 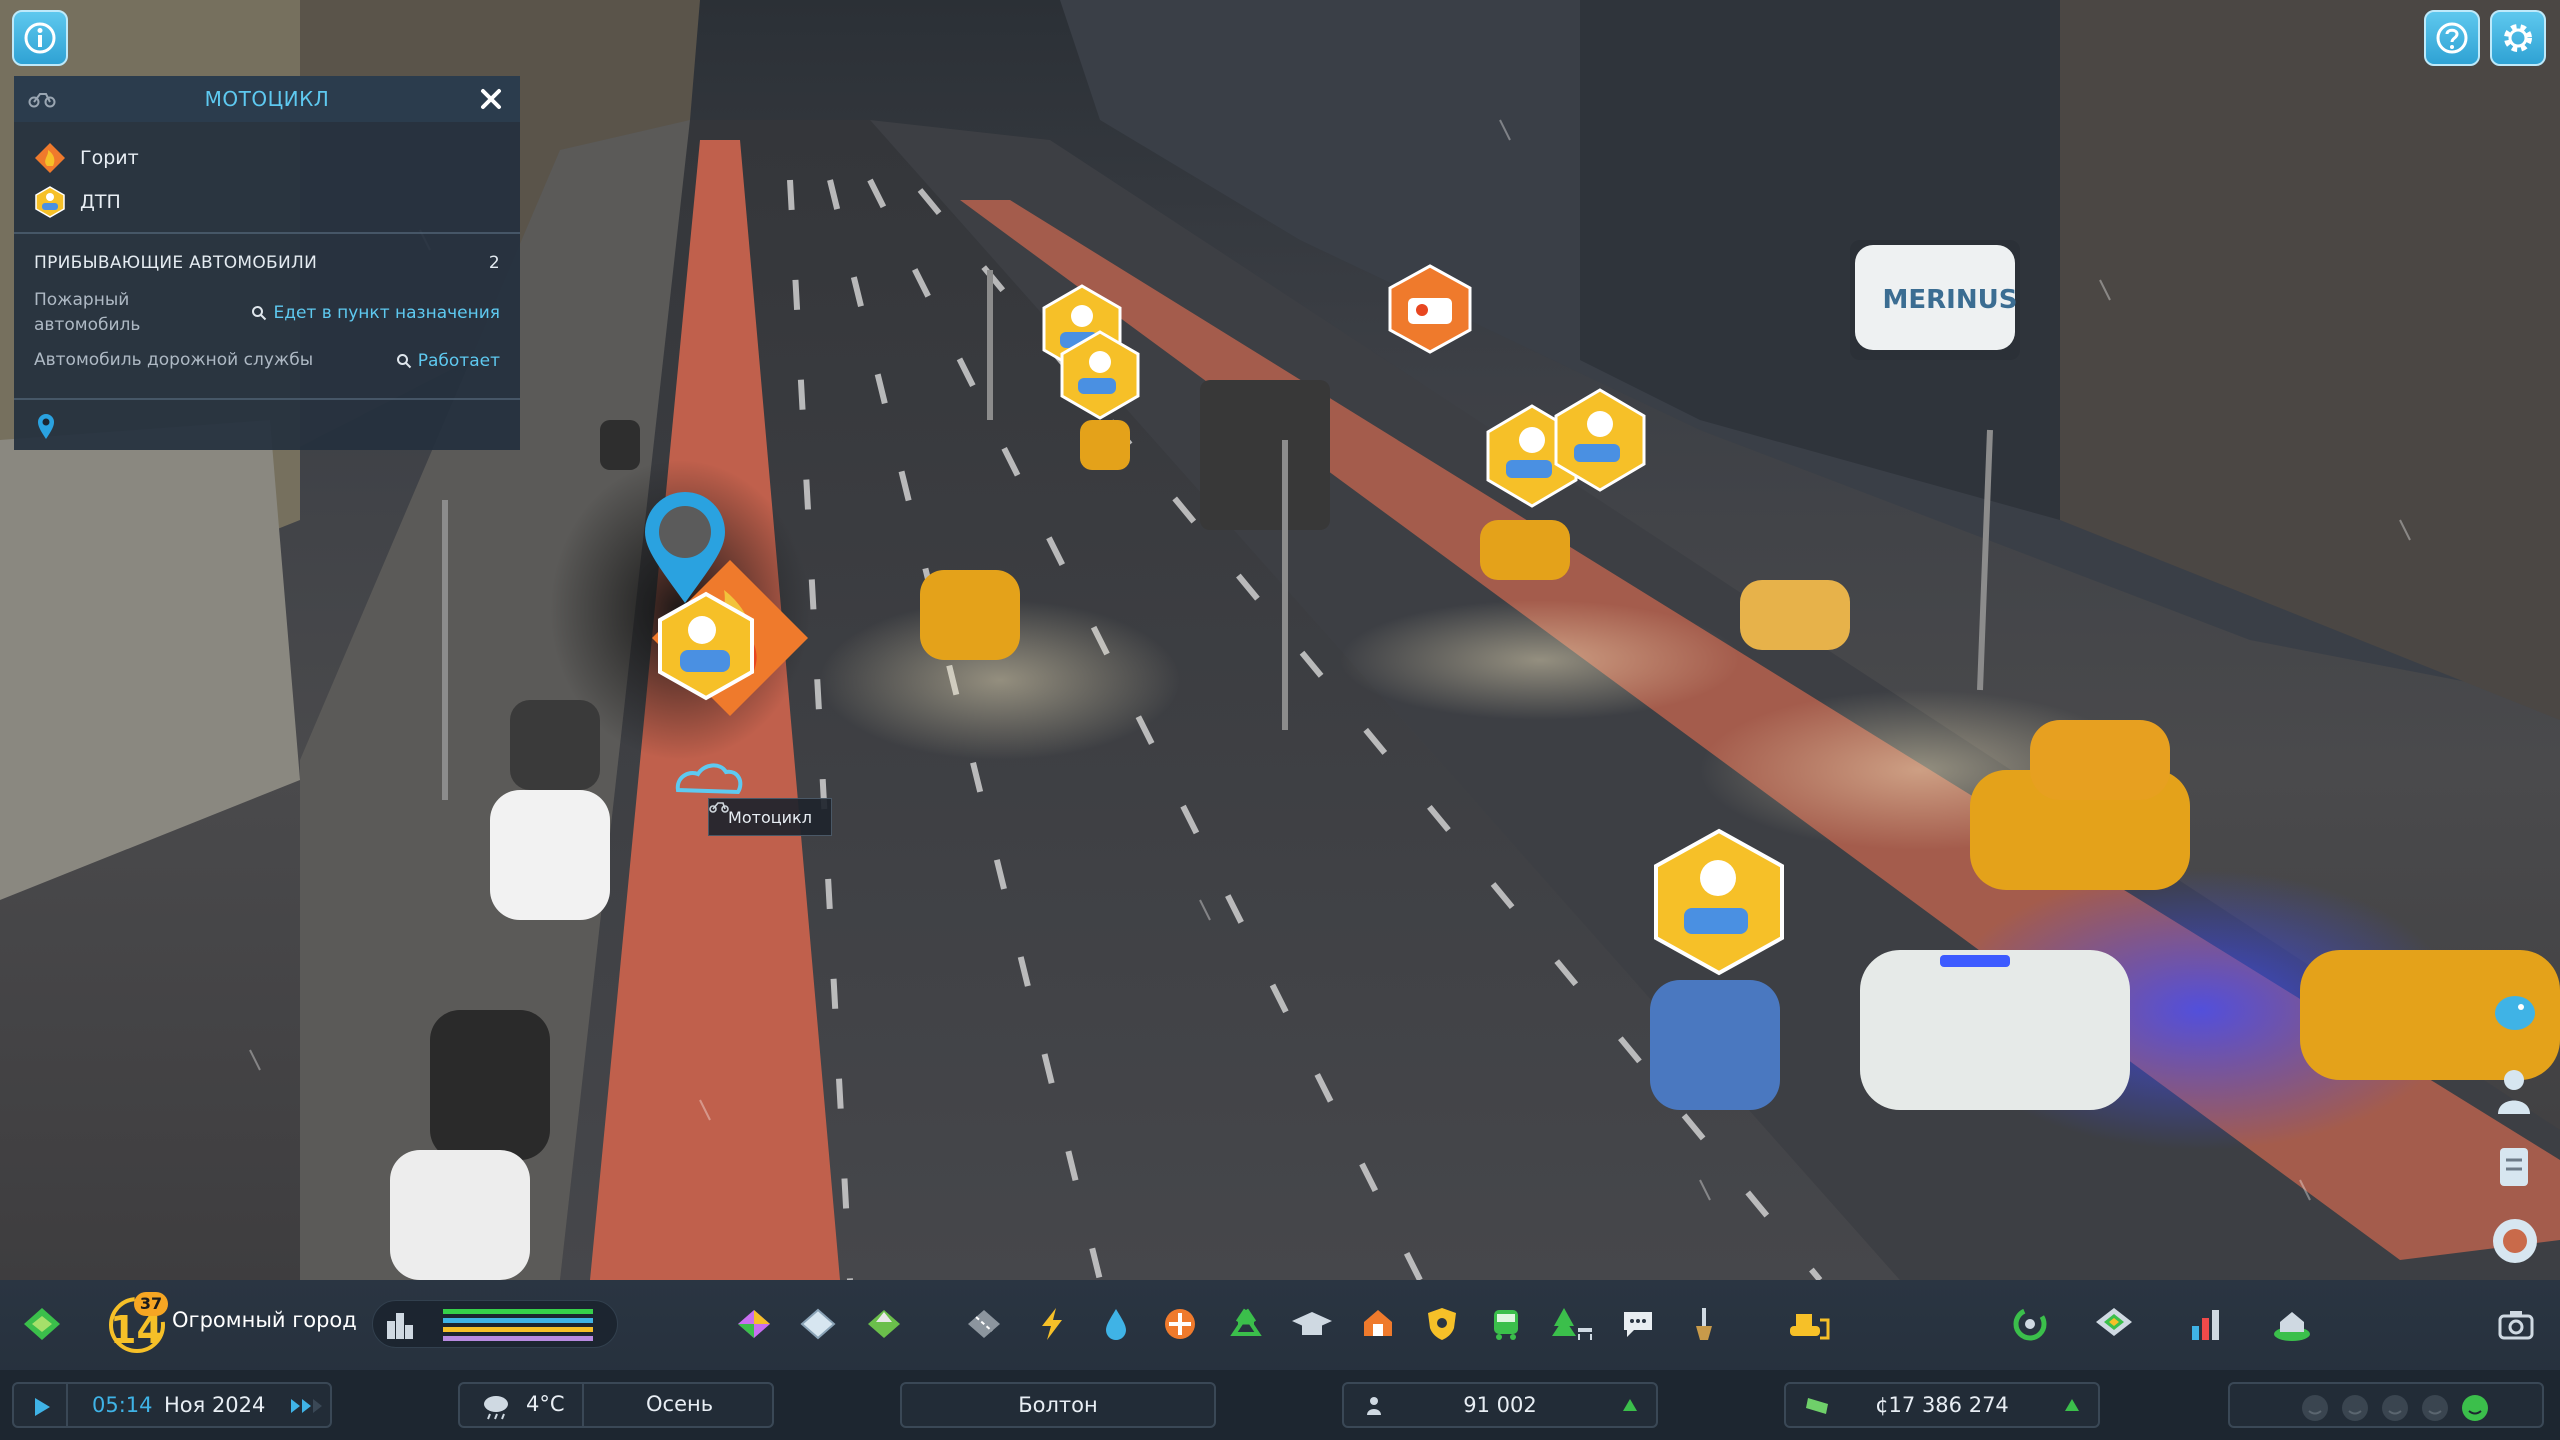 I want to click on chirper-icon, so click(x=2515, y=1011).